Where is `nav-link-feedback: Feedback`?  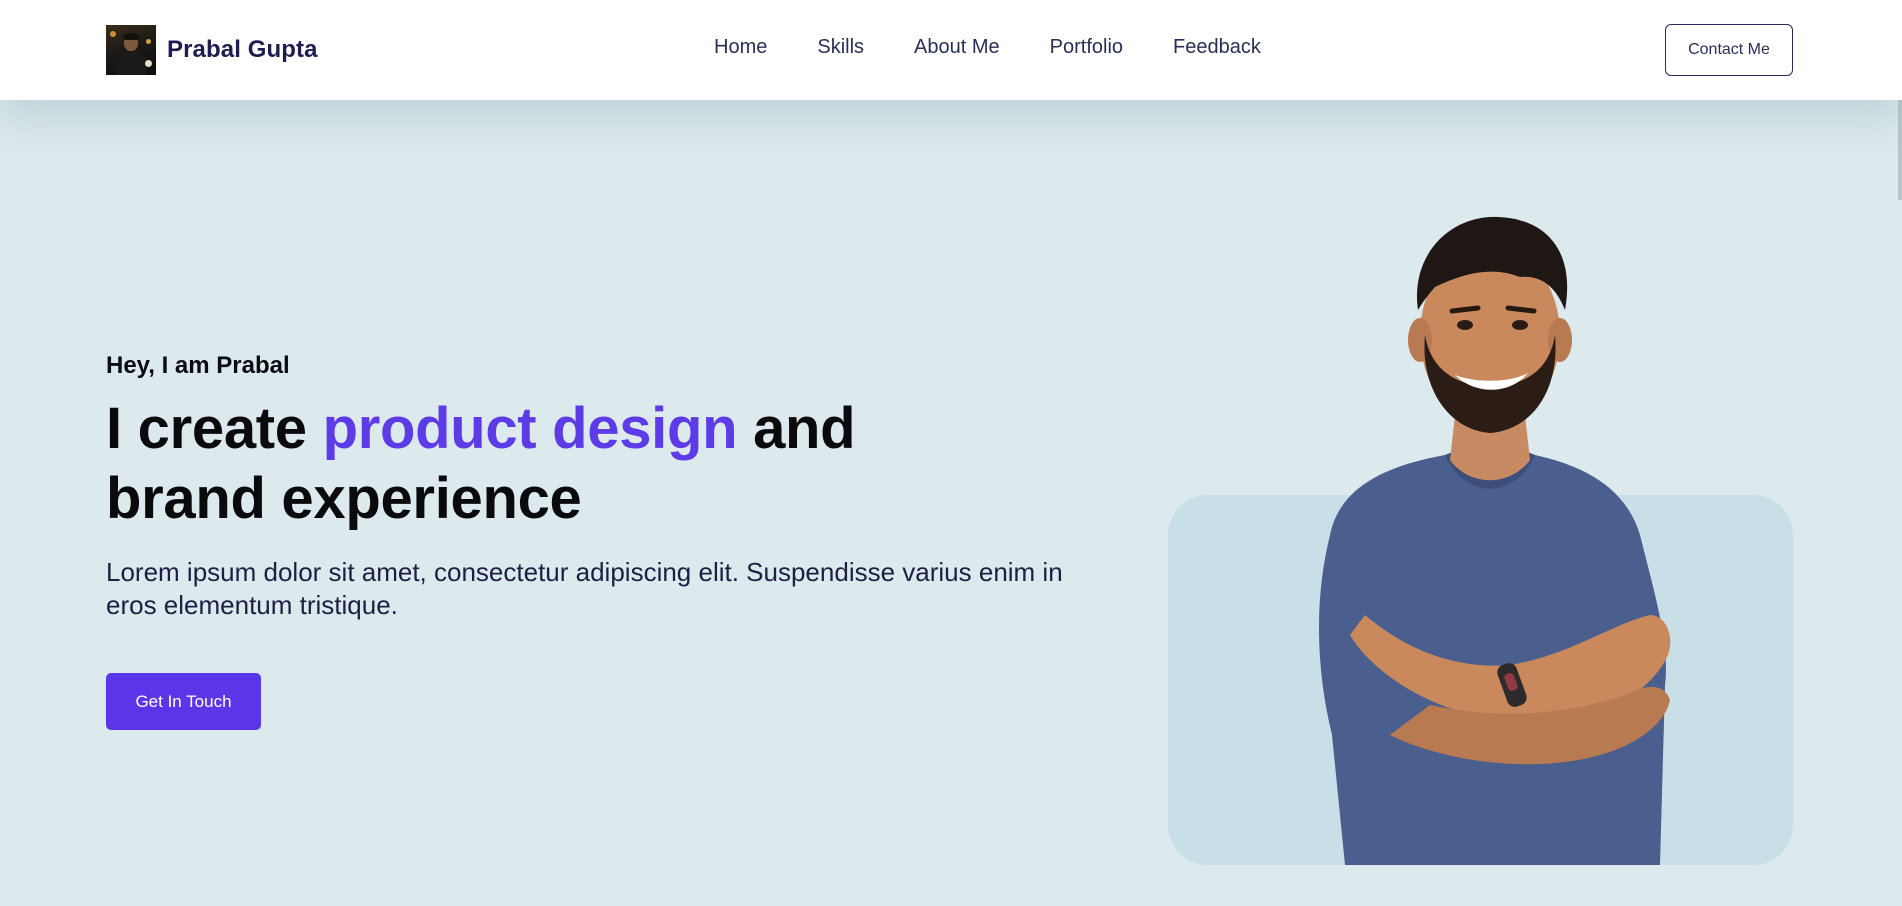
nav-link-feedback: Feedback is located at coordinates (1217, 47).